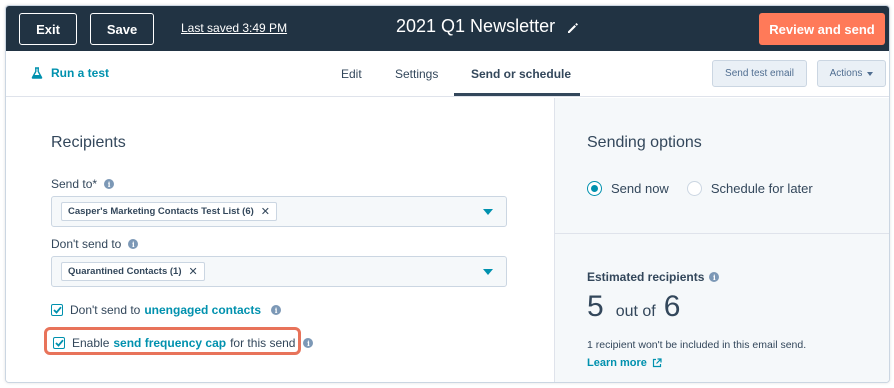 Image resolution: width=894 pixels, height=388 pixels. What do you see at coordinates (657, 363) in the screenshot?
I see `external-link-icon` at bounding box center [657, 363].